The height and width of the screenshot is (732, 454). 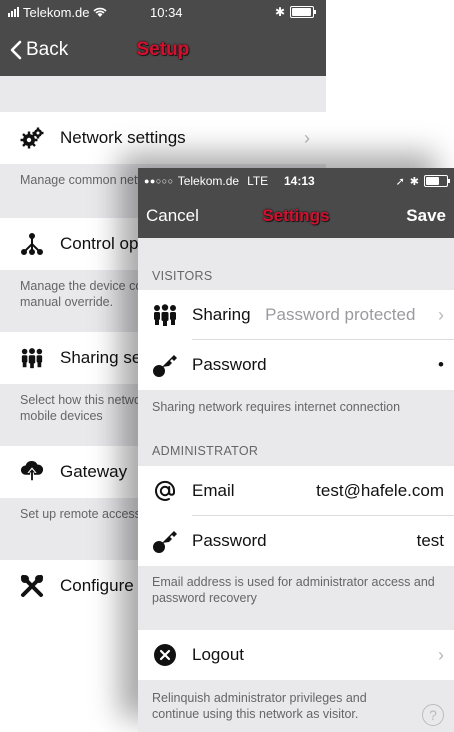 What do you see at coordinates (32, 586) in the screenshot?
I see `tools-icon` at bounding box center [32, 586].